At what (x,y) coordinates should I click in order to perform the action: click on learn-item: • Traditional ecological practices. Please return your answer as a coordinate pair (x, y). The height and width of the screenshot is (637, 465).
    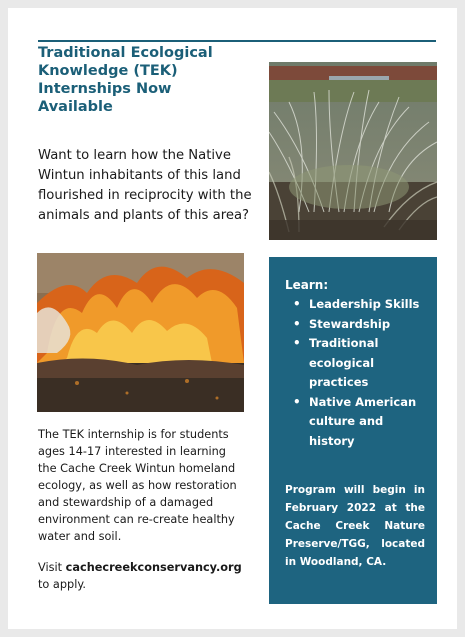
    Looking at the image, I should click on (359, 363).